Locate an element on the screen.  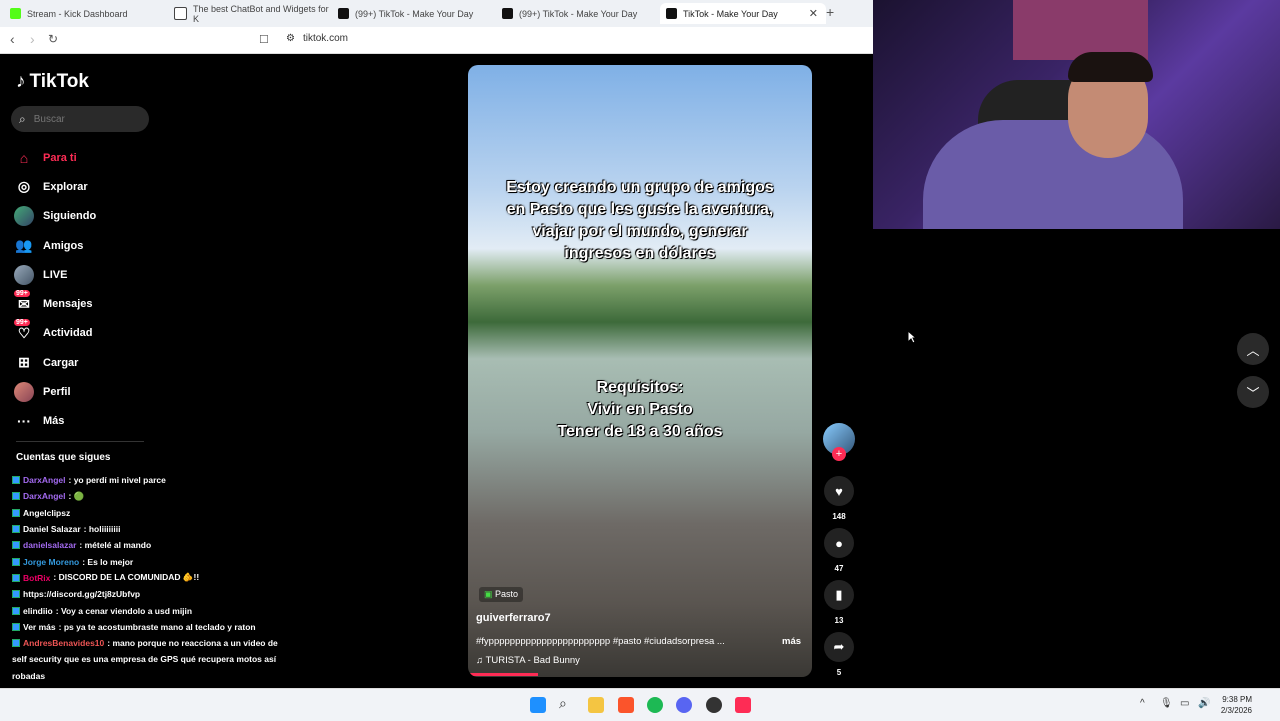
search-box: ⌕ is located at coordinates (80, 119).